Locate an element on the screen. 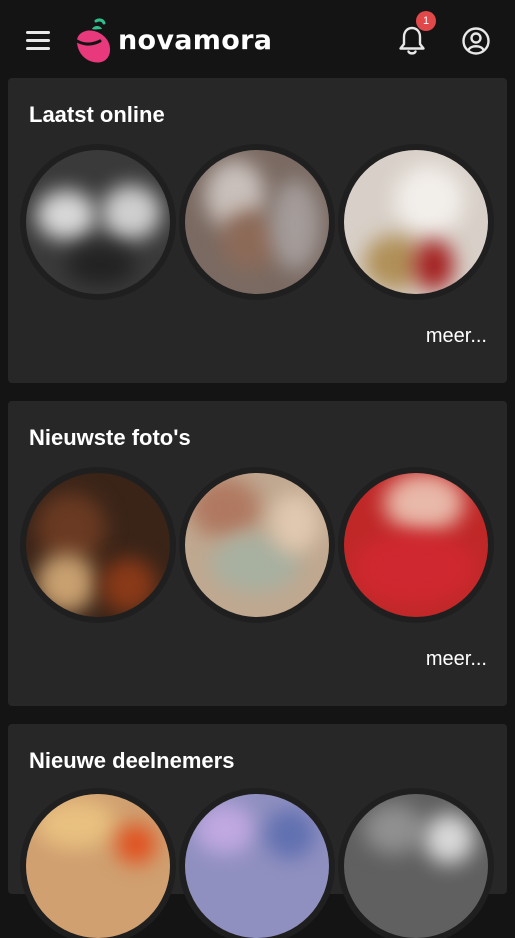 The height and width of the screenshot is (938, 515). hamburger-menu-icon is located at coordinates (39, 40).